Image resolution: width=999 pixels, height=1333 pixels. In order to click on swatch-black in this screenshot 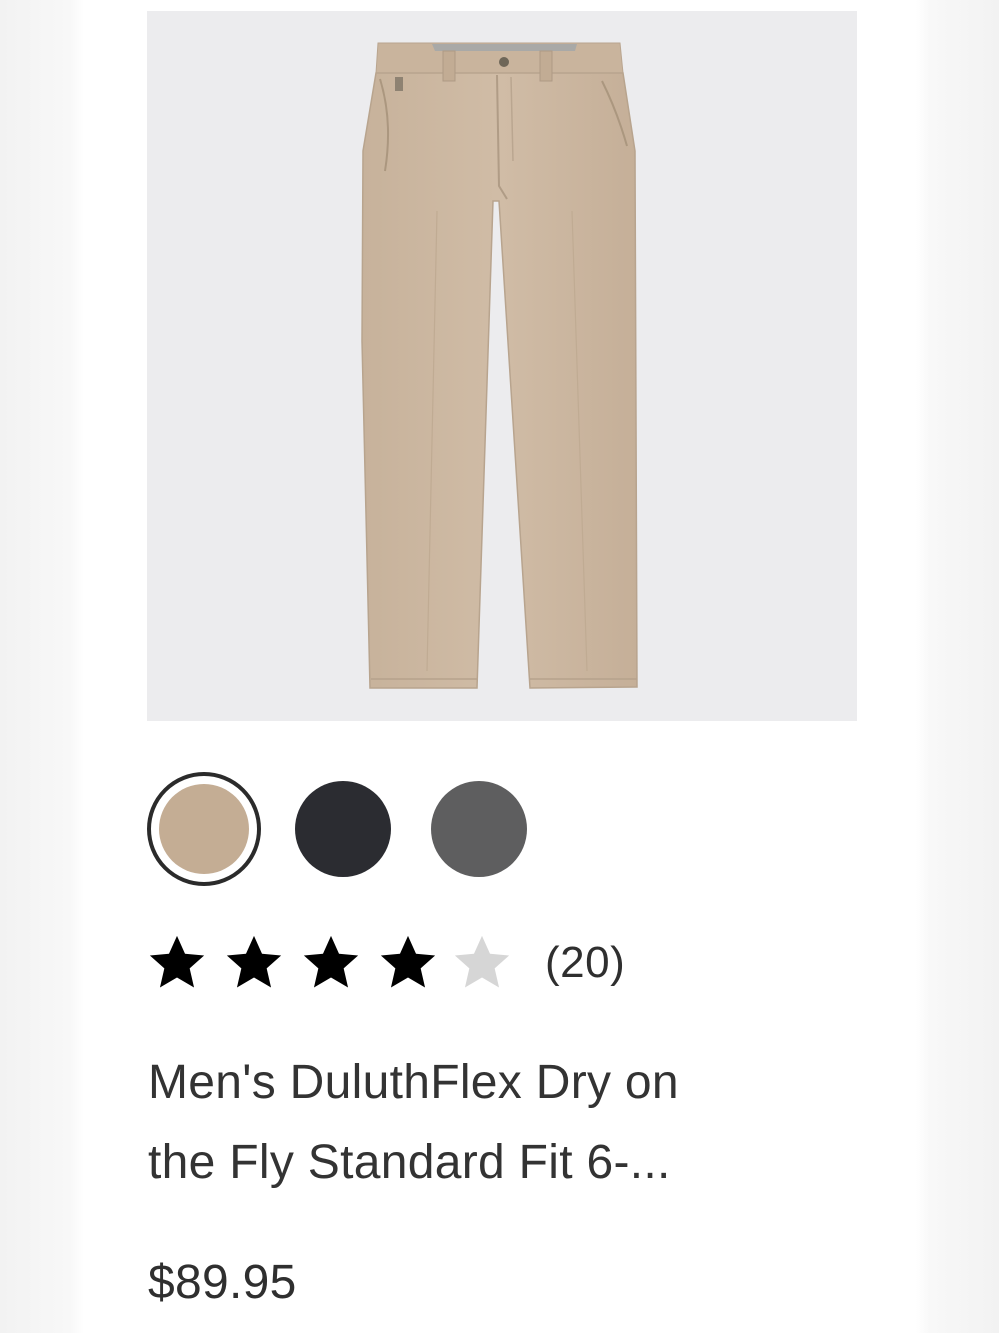, I will do `click(343, 829)`.